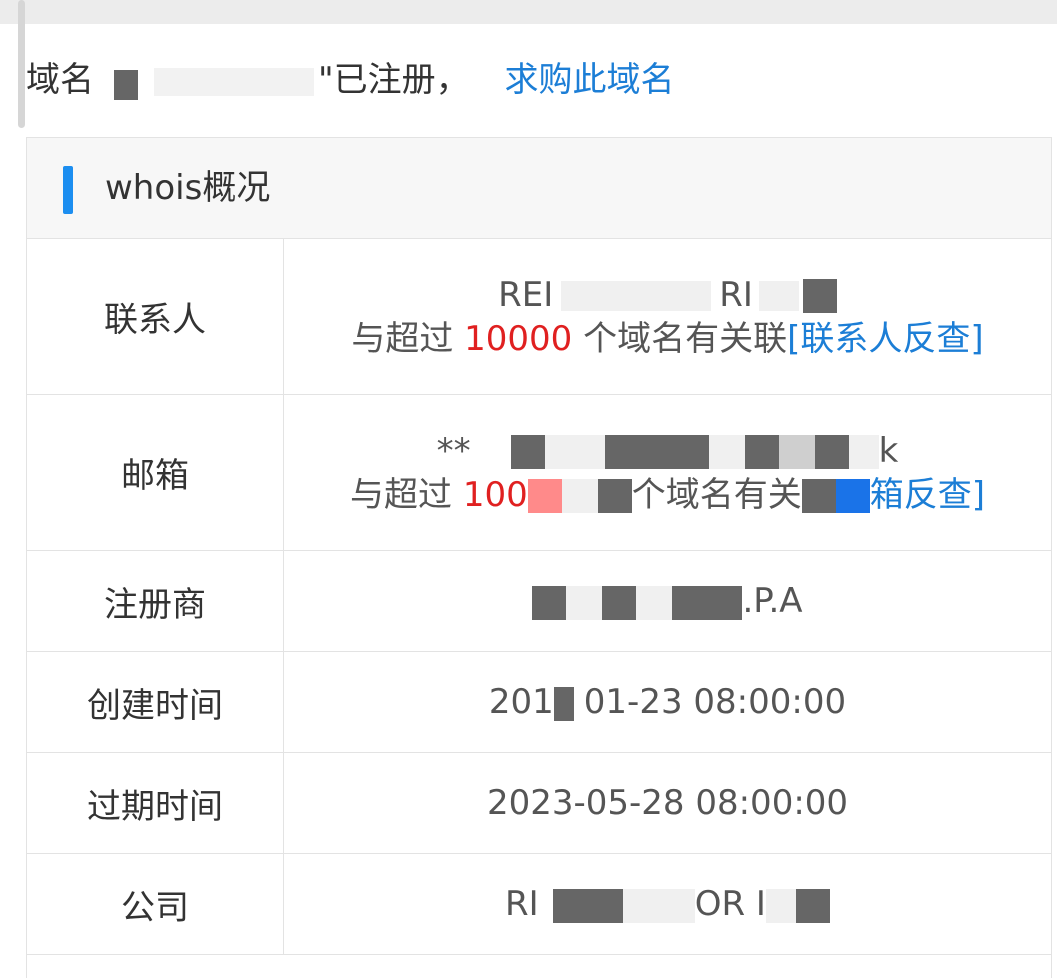 The height and width of the screenshot is (978, 1057). Describe the element at coordinates (21, 64) in the screenshot. I see `scroll-indicator` at that location.